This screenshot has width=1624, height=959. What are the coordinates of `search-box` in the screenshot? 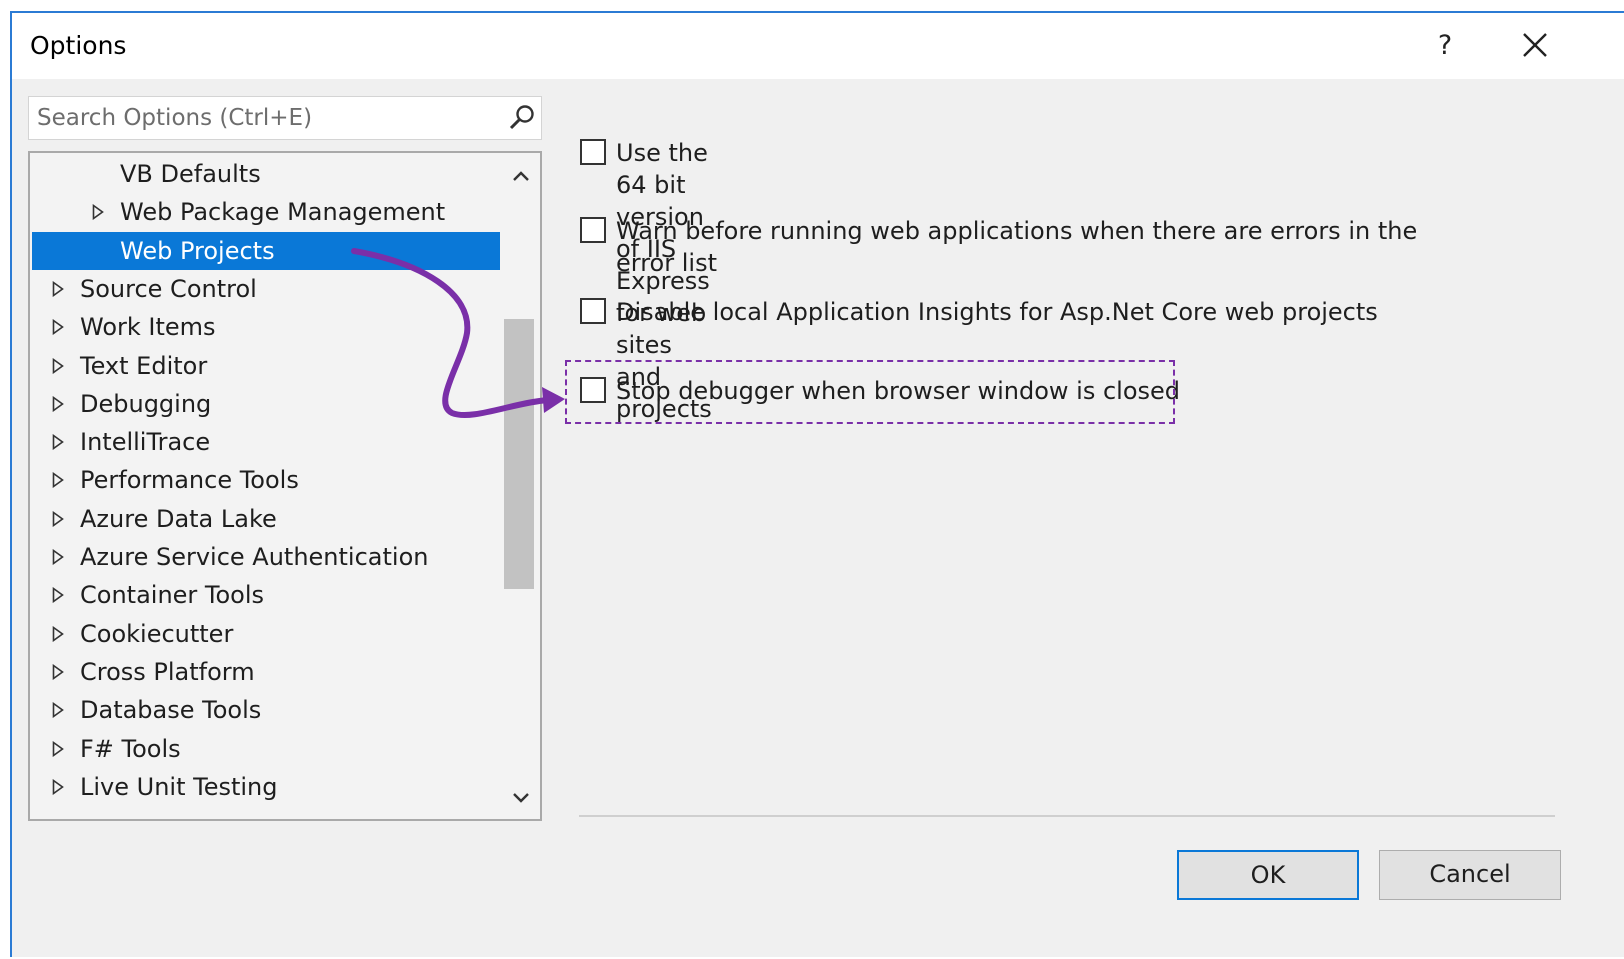 It's located at (285, 118).